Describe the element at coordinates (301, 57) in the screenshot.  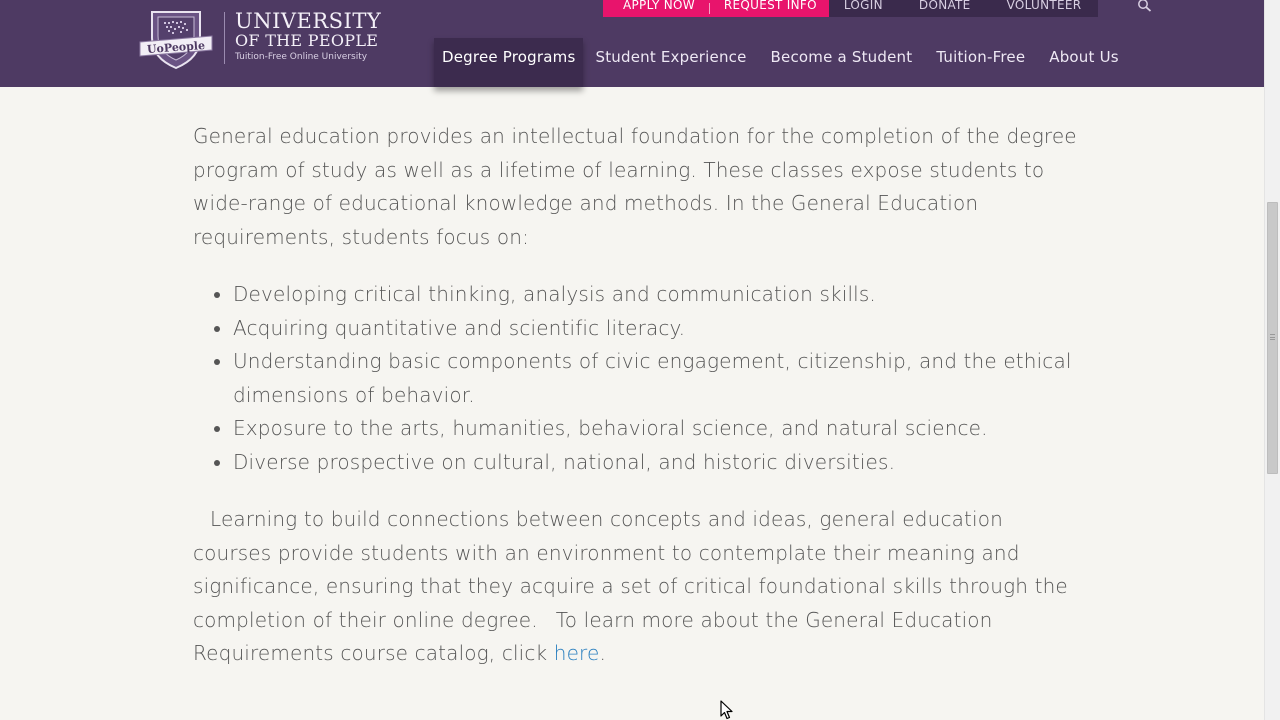
I see `logo-tagline: Tuition-Free Online University` at that location.